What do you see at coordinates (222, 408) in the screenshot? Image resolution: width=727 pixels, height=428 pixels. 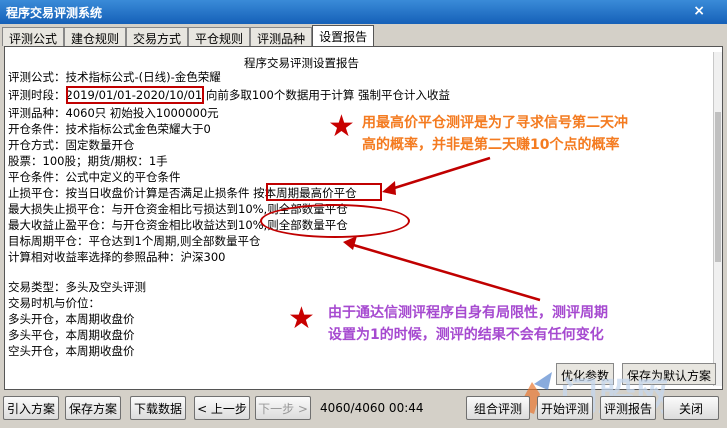 I see `prev-step-button: < 上一步` at bounding box center [222, 408].